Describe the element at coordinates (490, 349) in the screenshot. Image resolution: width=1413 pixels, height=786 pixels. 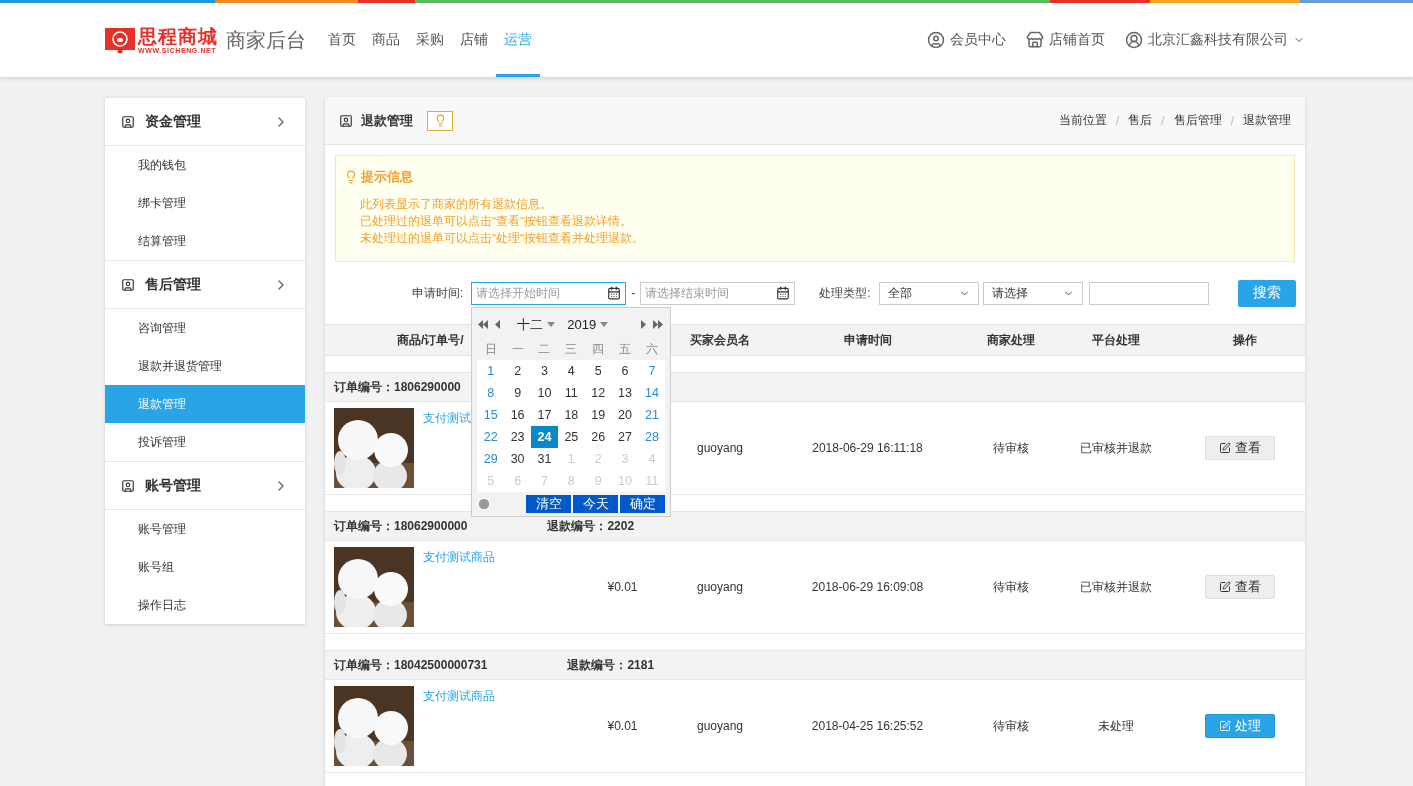
I see `weekday-label: 日` at that location.